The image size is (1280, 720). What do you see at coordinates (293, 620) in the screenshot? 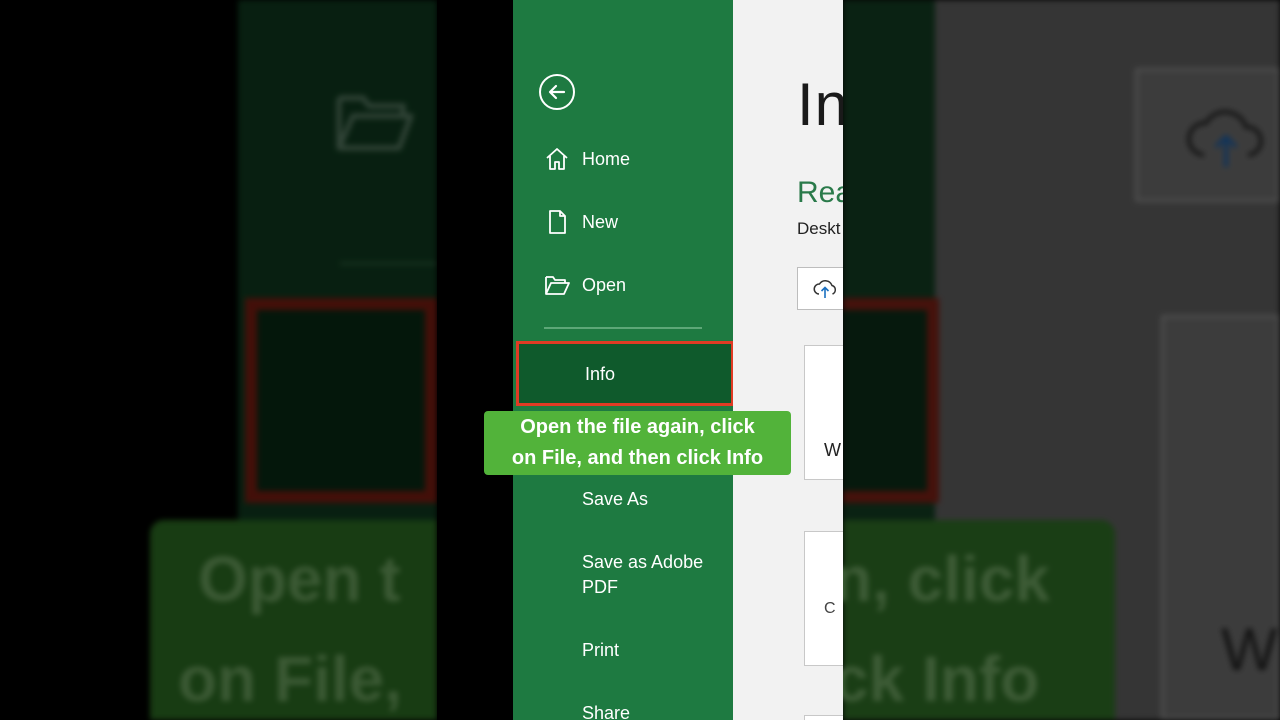
I see `background-caption: Open t on File,` at bounding box center [293, 620].